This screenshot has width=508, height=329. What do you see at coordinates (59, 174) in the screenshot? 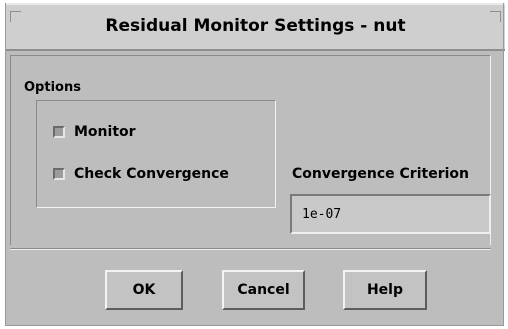
I see `check-convergence-checkbox-indicator` at bounding box center [59, 174].